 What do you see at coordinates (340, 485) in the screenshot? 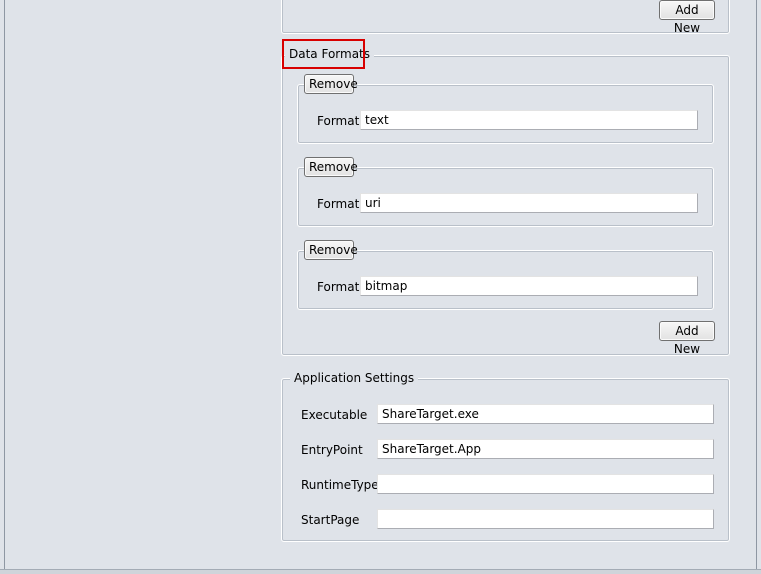
I see `runtimetype-label: RuntimeType` at bounding box center [340, 485].